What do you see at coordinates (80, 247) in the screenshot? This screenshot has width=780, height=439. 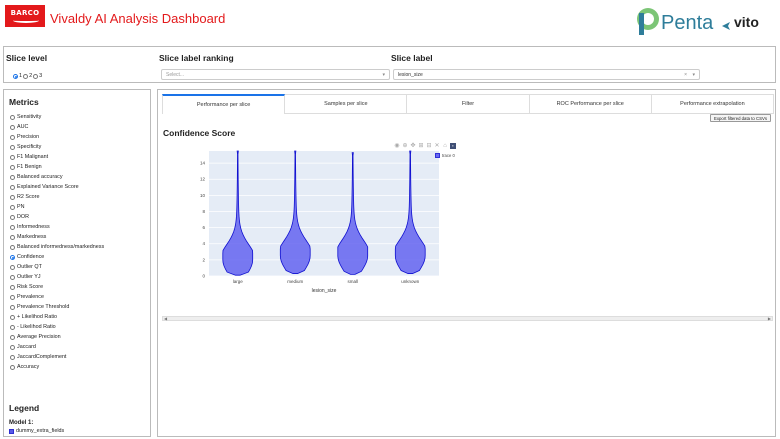 I see `metric-option: Balanced informedness/markedness` at bounding box center [80, 247].